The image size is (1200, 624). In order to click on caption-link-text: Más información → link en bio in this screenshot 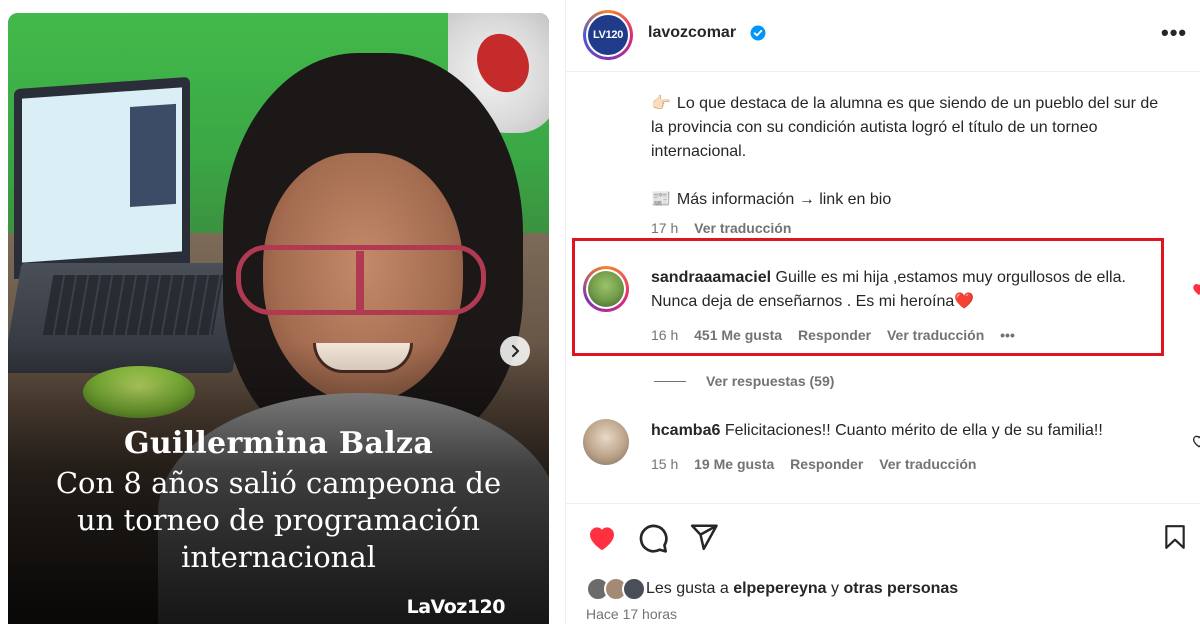, I will do `click(784, 199)`.